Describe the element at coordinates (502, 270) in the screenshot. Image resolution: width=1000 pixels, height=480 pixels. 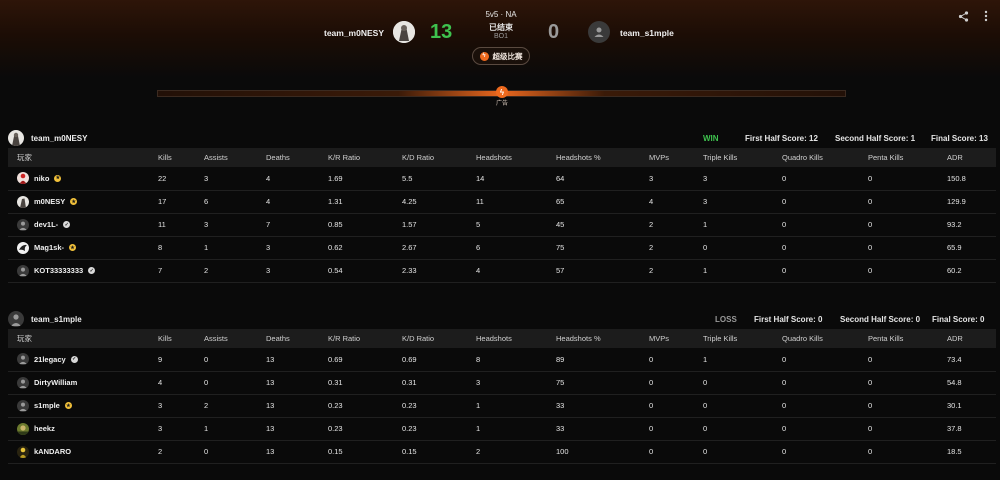
I see `player-row: KOT33333333 ✓ 7 2 3 0.54 2.33 4 57 2 1 0 0 60.2` at that location.